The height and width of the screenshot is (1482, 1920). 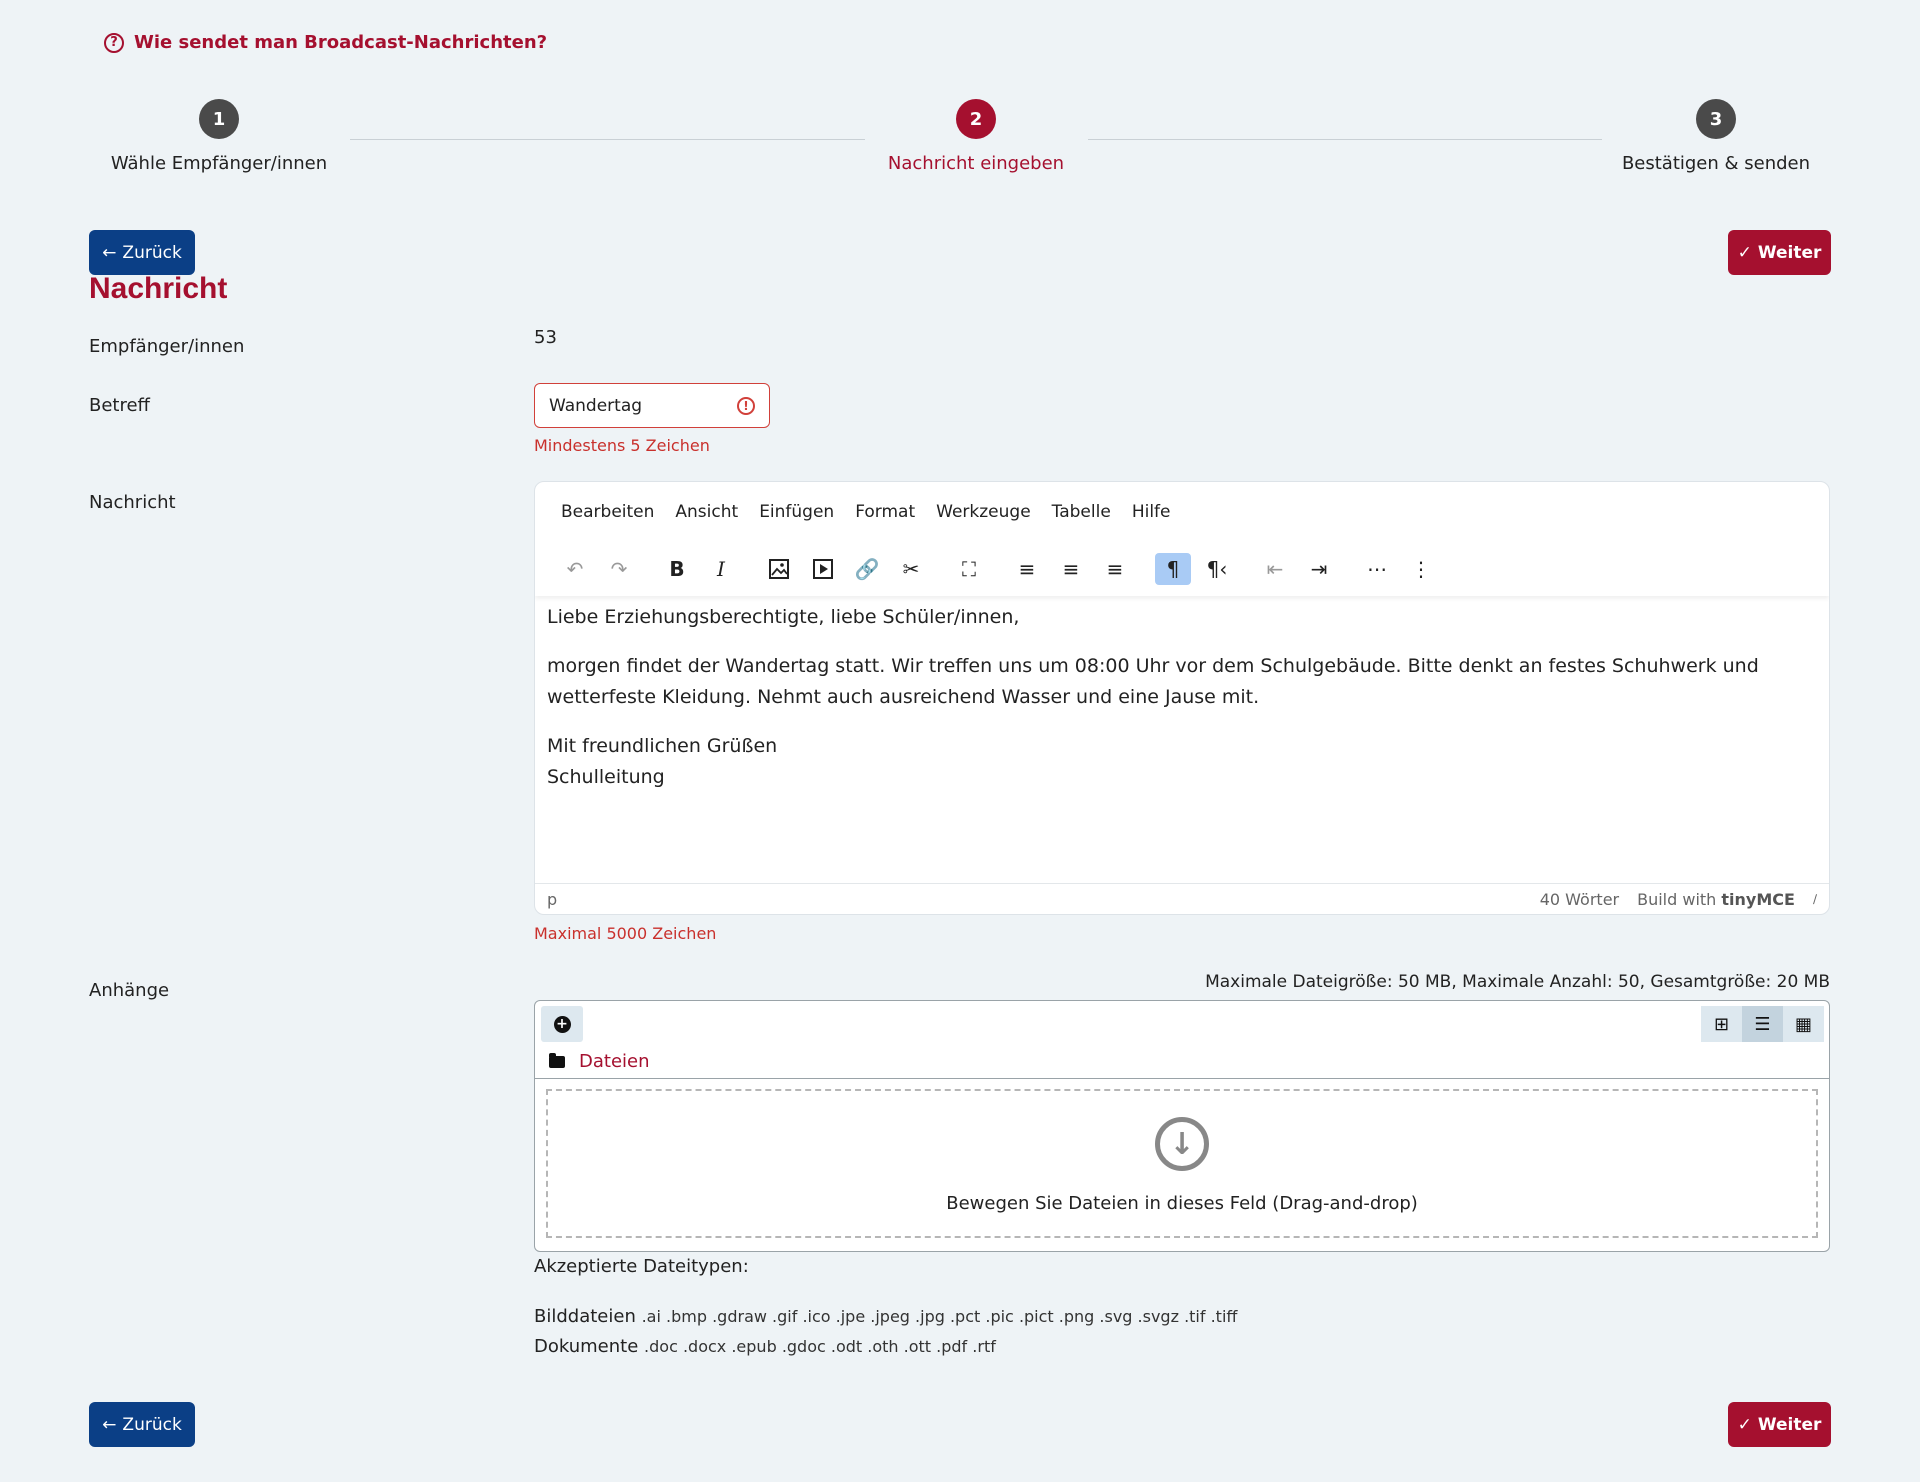 What do you see at coordinates (976, 119) in the screenshot?
I see `step-number: 2` at bounding box center [976, 119].